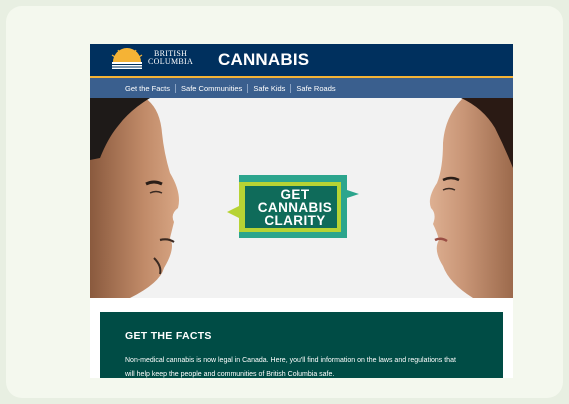  What do you see at coordinates (171, 61) in the screenshot?
I see `logo-line-2: COLUMBIA` at bounding box center [171, 61].